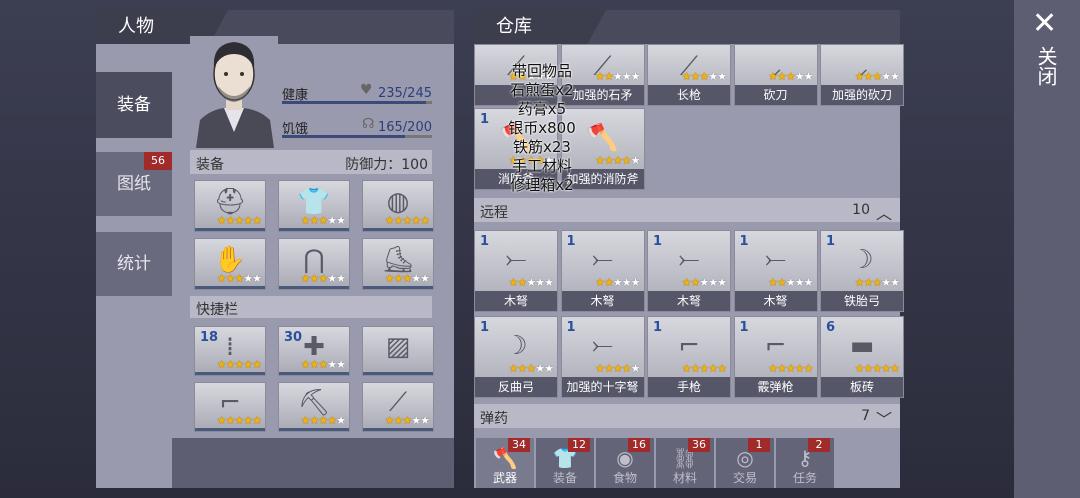 The height and width of the screenshot is (498, 1080). Describe the element at coordinates (314, 351) in the screenshot. I see `hotbar-slot: ✚ 30 ★★★★★` at that location.